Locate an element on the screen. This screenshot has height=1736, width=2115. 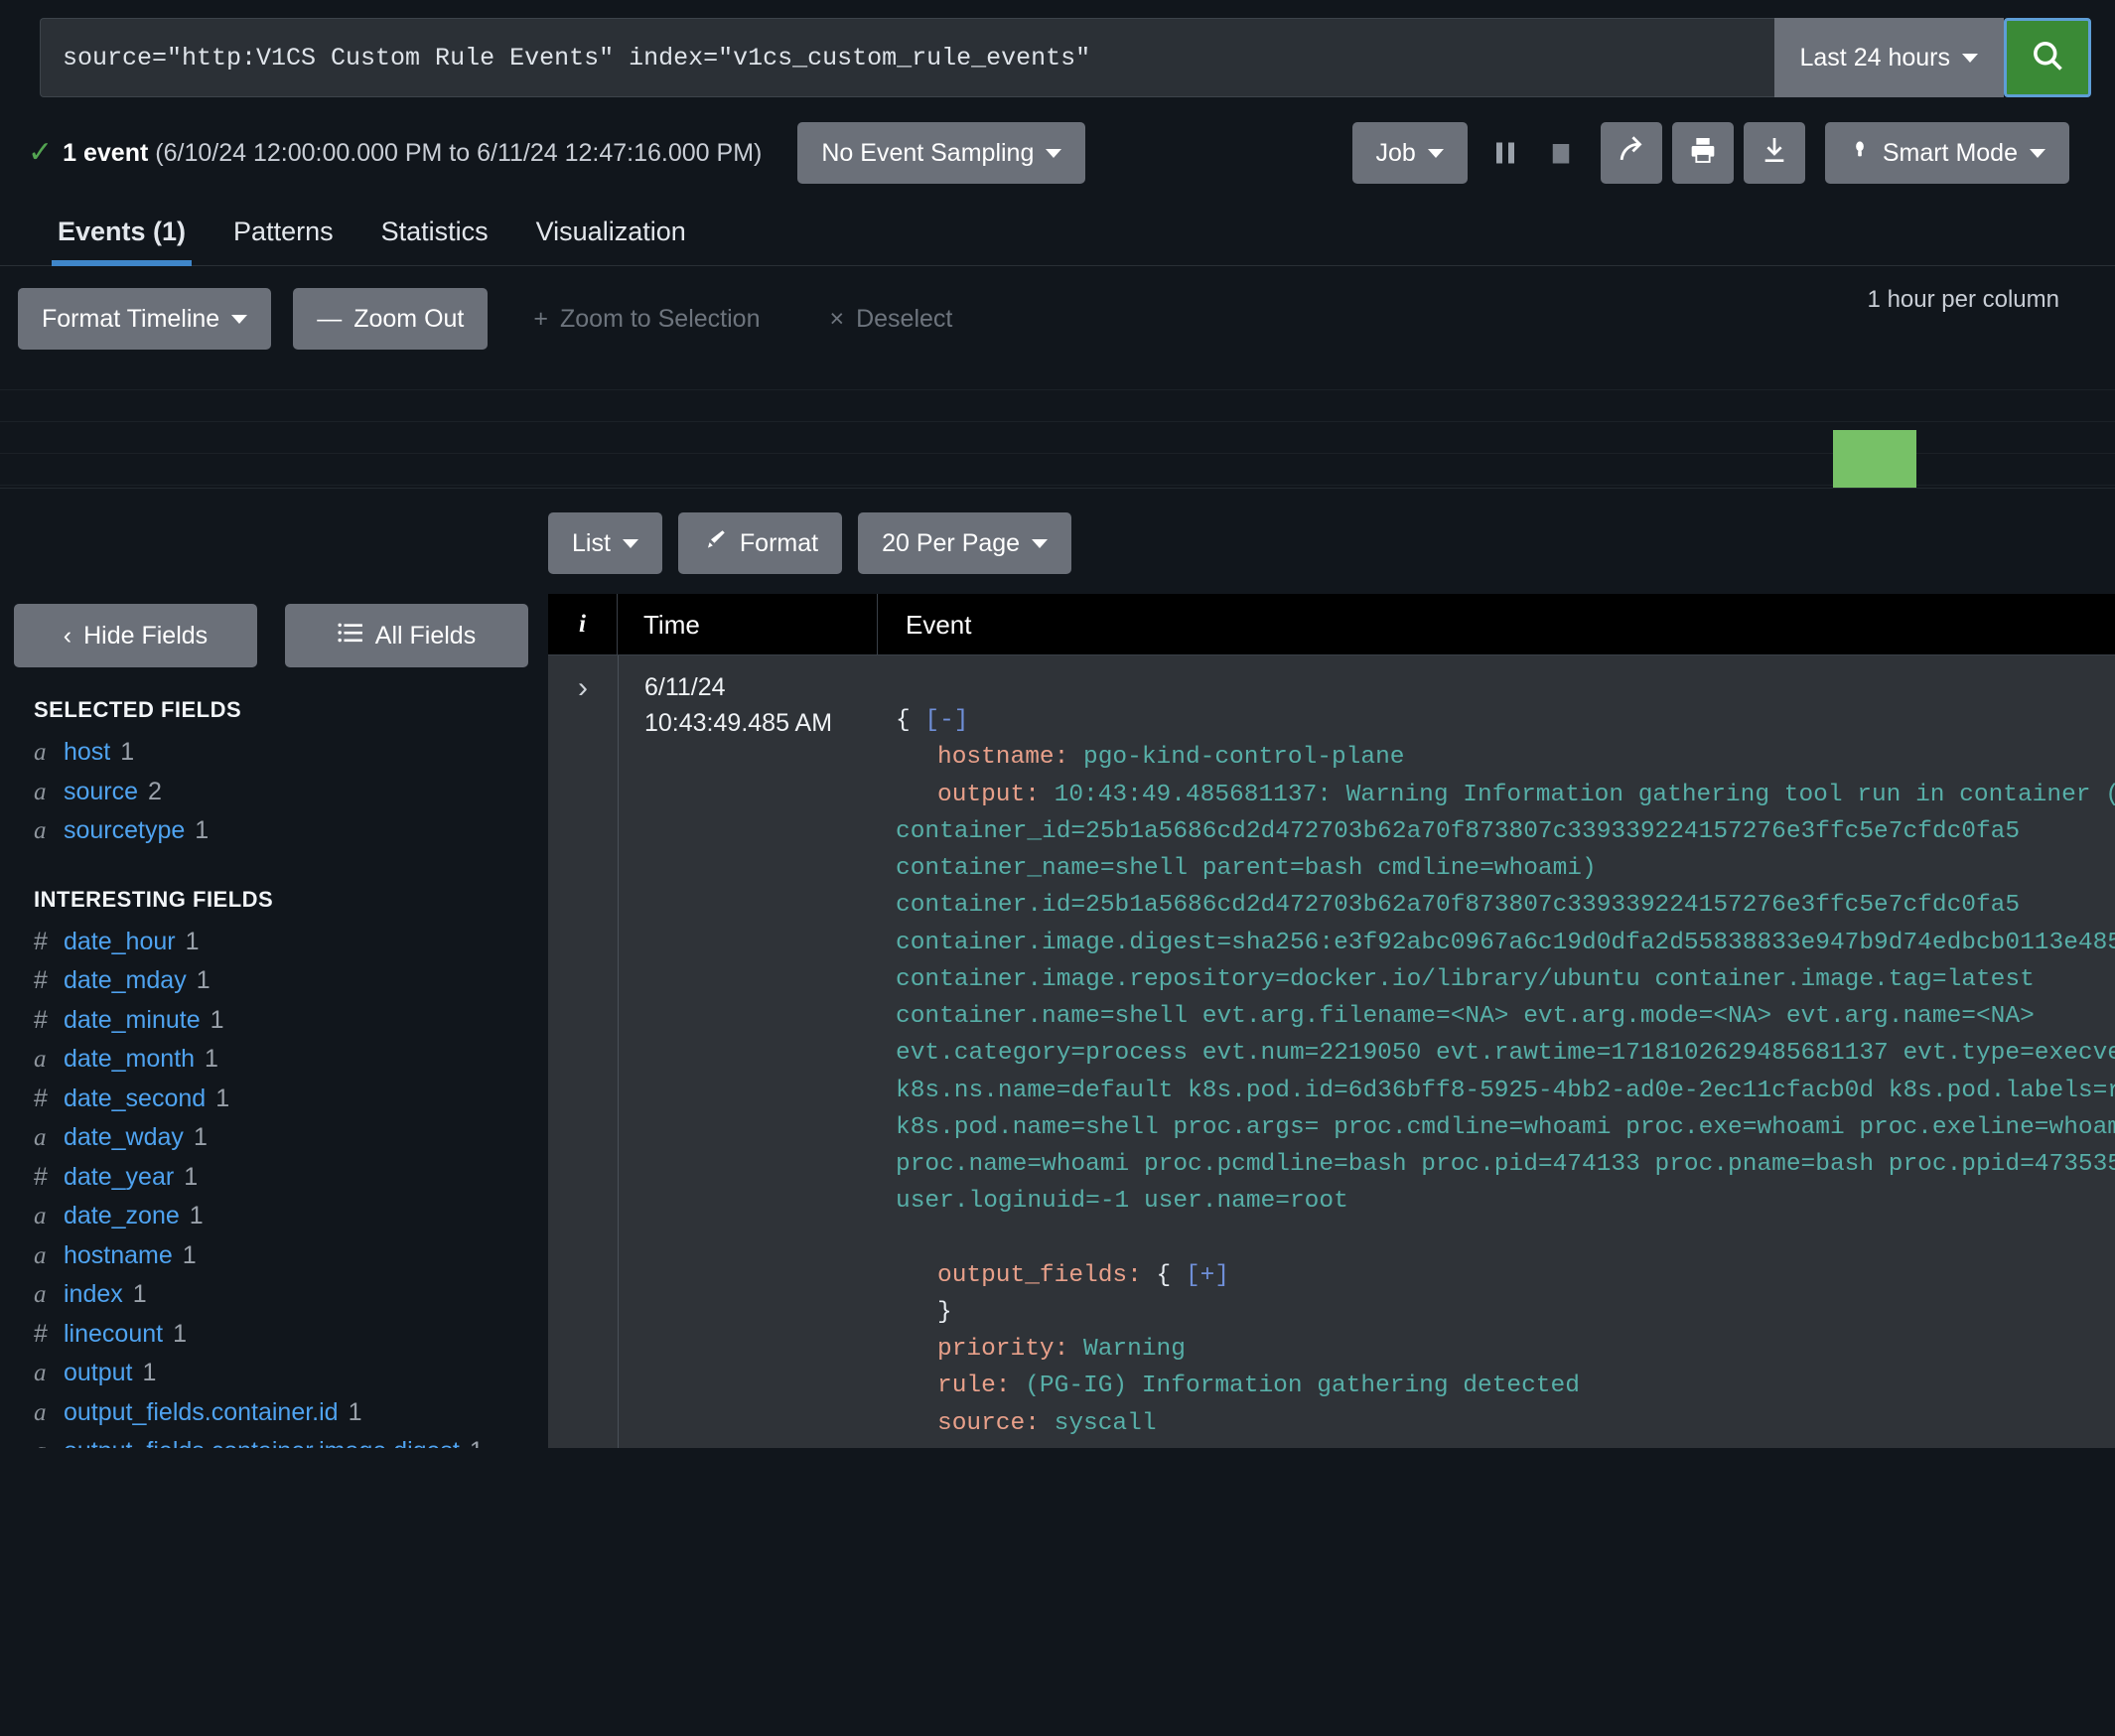
field-item-hostname: a hostname 1 is located at coordinates (274, 1256).